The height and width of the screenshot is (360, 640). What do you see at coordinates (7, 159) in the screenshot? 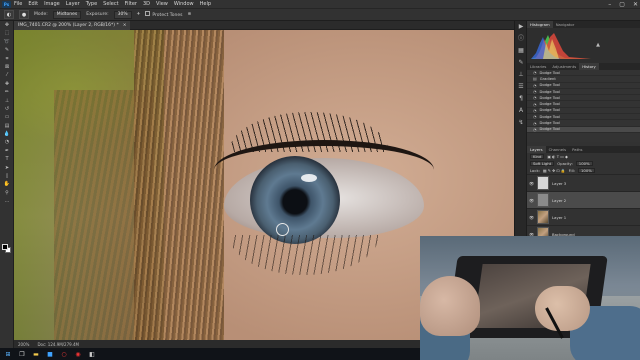
I see `type-icon: T` at bounding box center [7, 159].